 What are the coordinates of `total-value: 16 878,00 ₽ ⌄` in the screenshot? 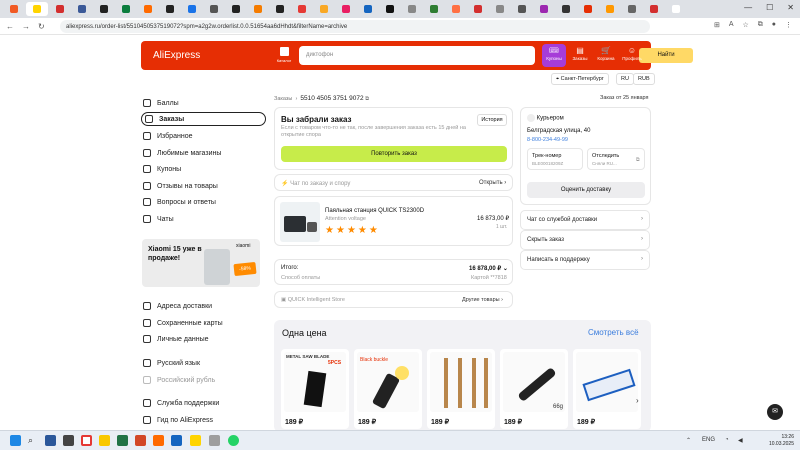 It's located at (488, 268).